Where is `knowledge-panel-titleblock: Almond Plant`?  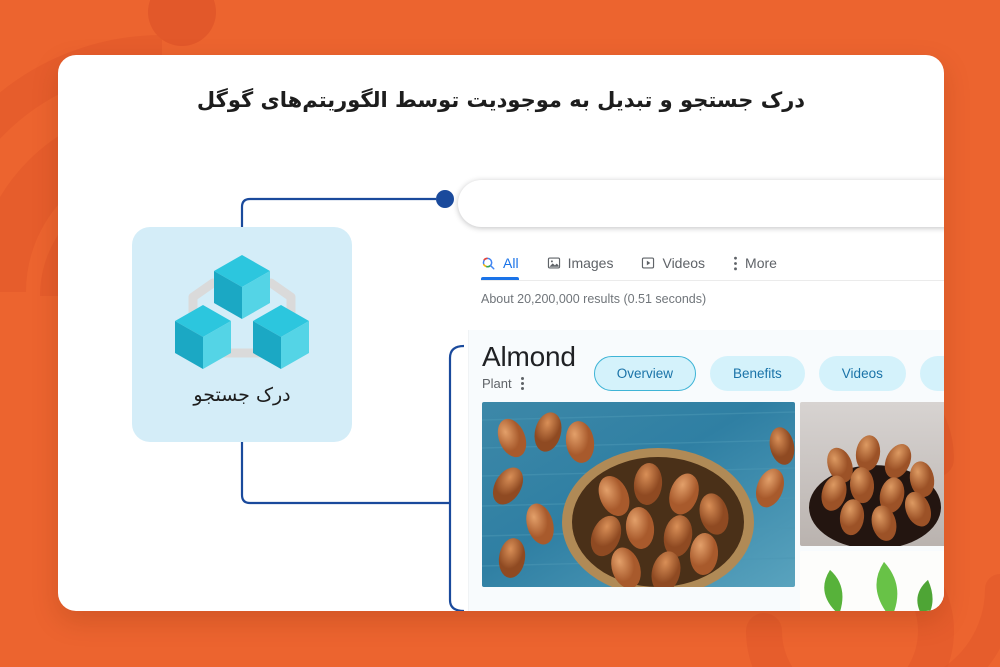
knowledge-panel-titleblock: Almond Plant is located at coordinates (529, 366).